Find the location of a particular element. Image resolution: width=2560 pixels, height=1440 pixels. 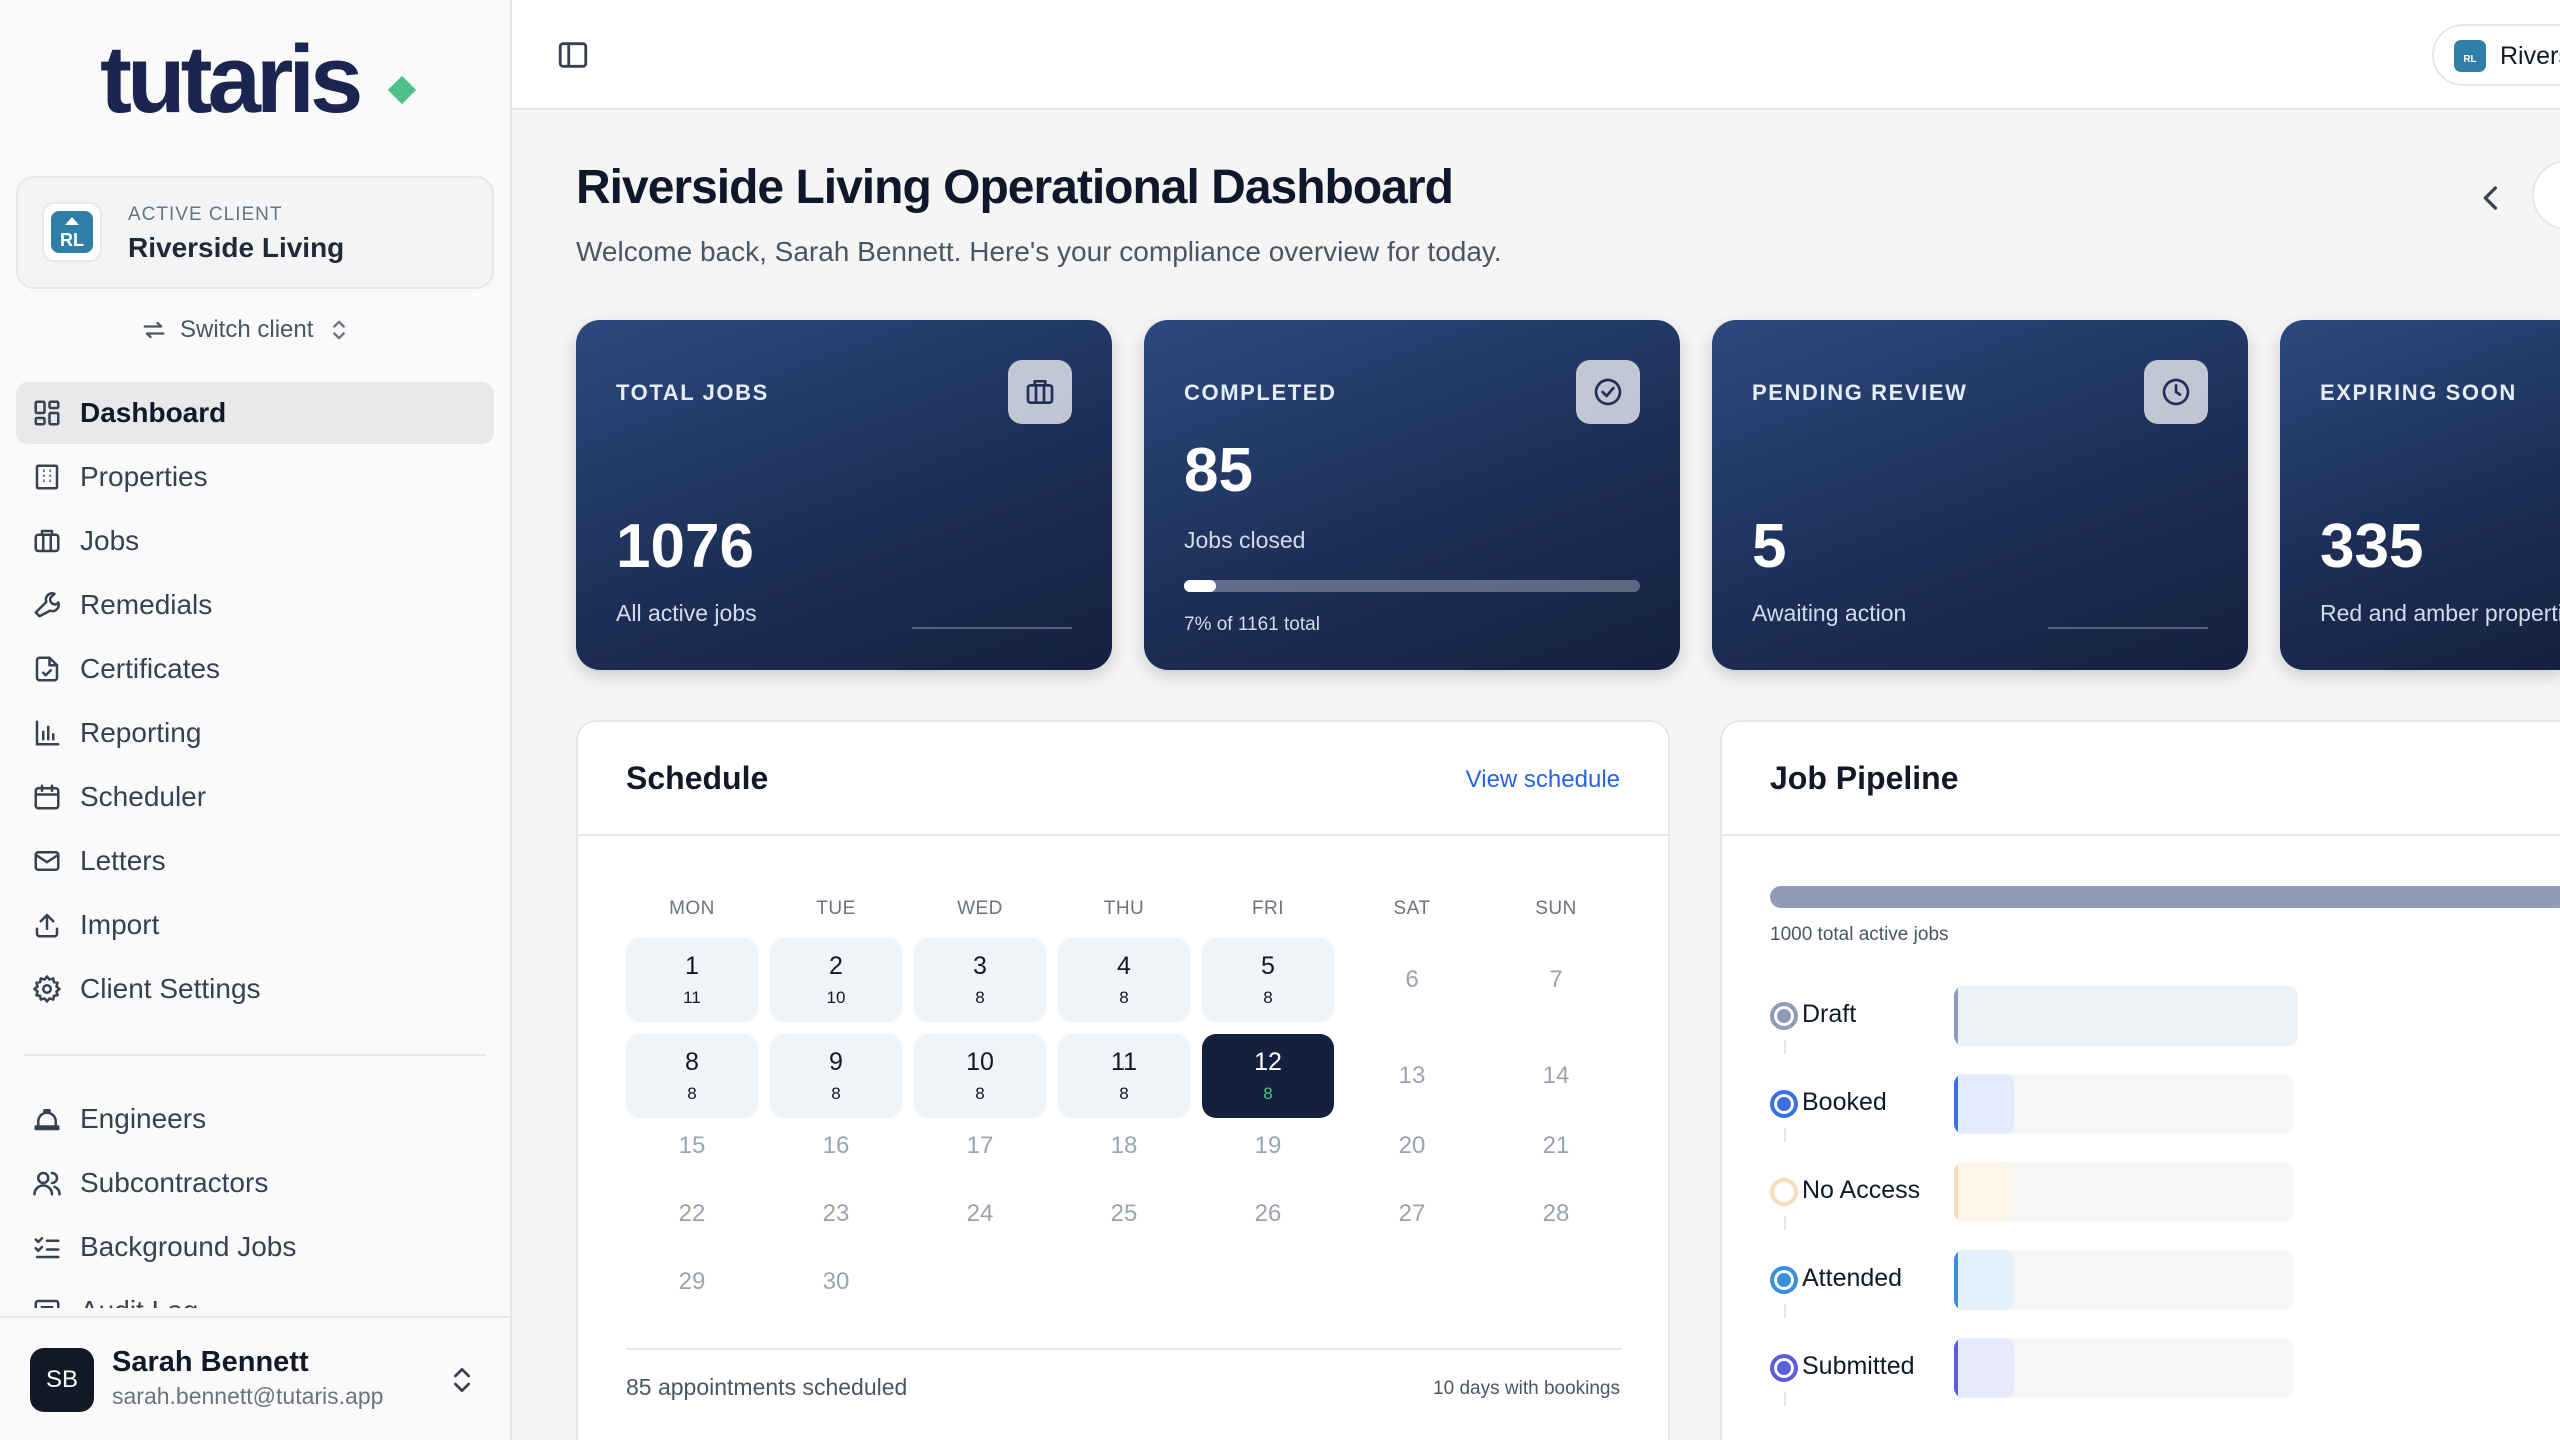

nav-label: Client Settings is located at coordinates (170, 988).